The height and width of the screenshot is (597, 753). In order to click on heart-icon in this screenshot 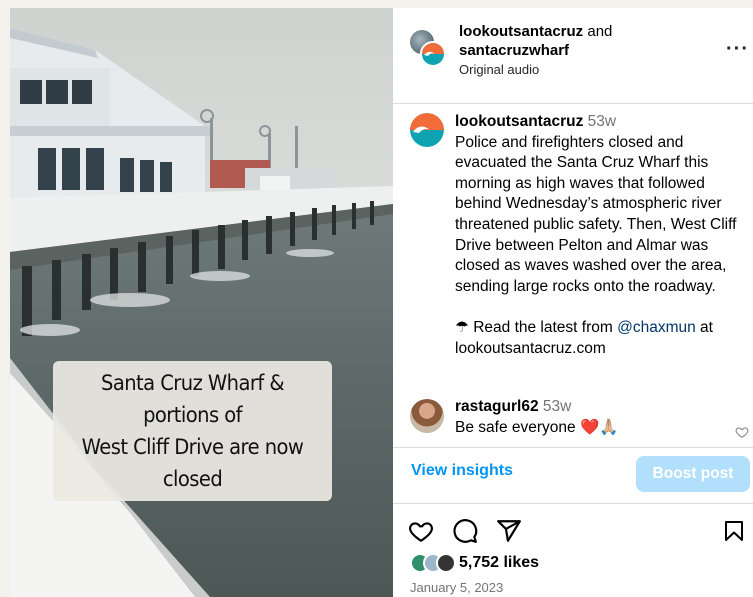, I will do `click(421, 531)`.